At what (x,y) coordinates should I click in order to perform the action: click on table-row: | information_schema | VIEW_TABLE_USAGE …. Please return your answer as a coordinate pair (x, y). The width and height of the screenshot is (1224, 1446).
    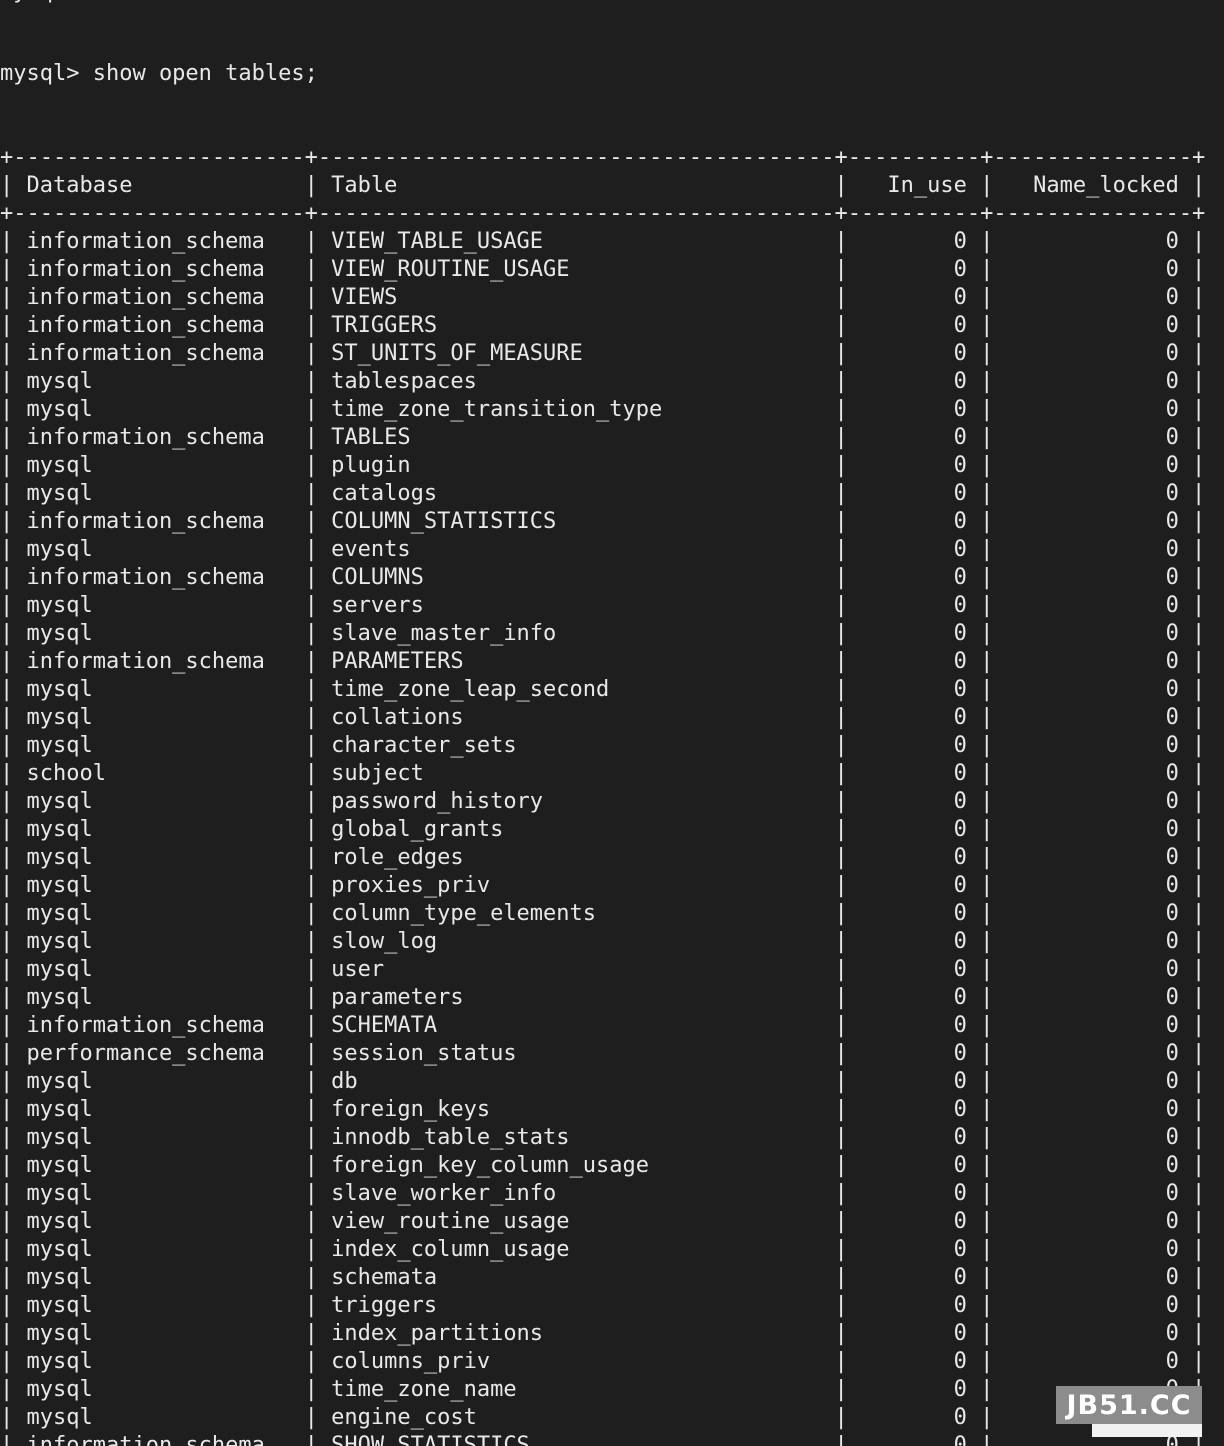
    Looking at the image, I should click on (603, 241).